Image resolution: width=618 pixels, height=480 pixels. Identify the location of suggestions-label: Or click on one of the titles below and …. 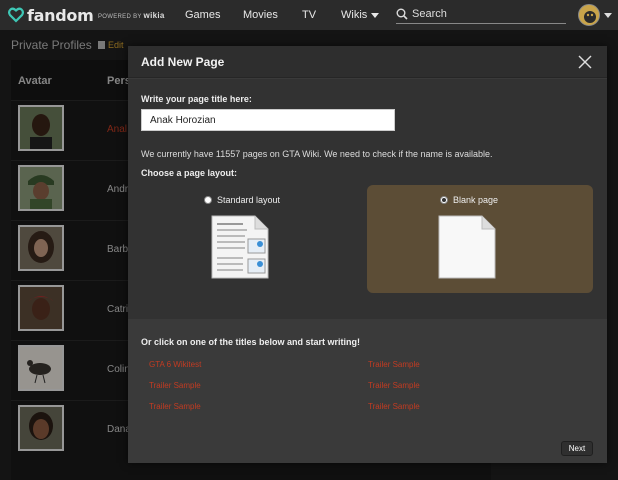
(251, 342).